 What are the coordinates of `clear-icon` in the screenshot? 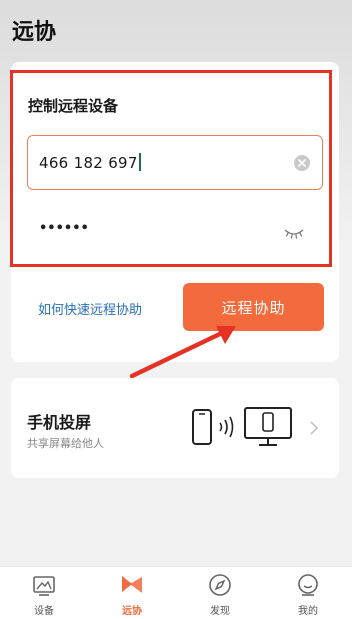 It's located at (302, 163).